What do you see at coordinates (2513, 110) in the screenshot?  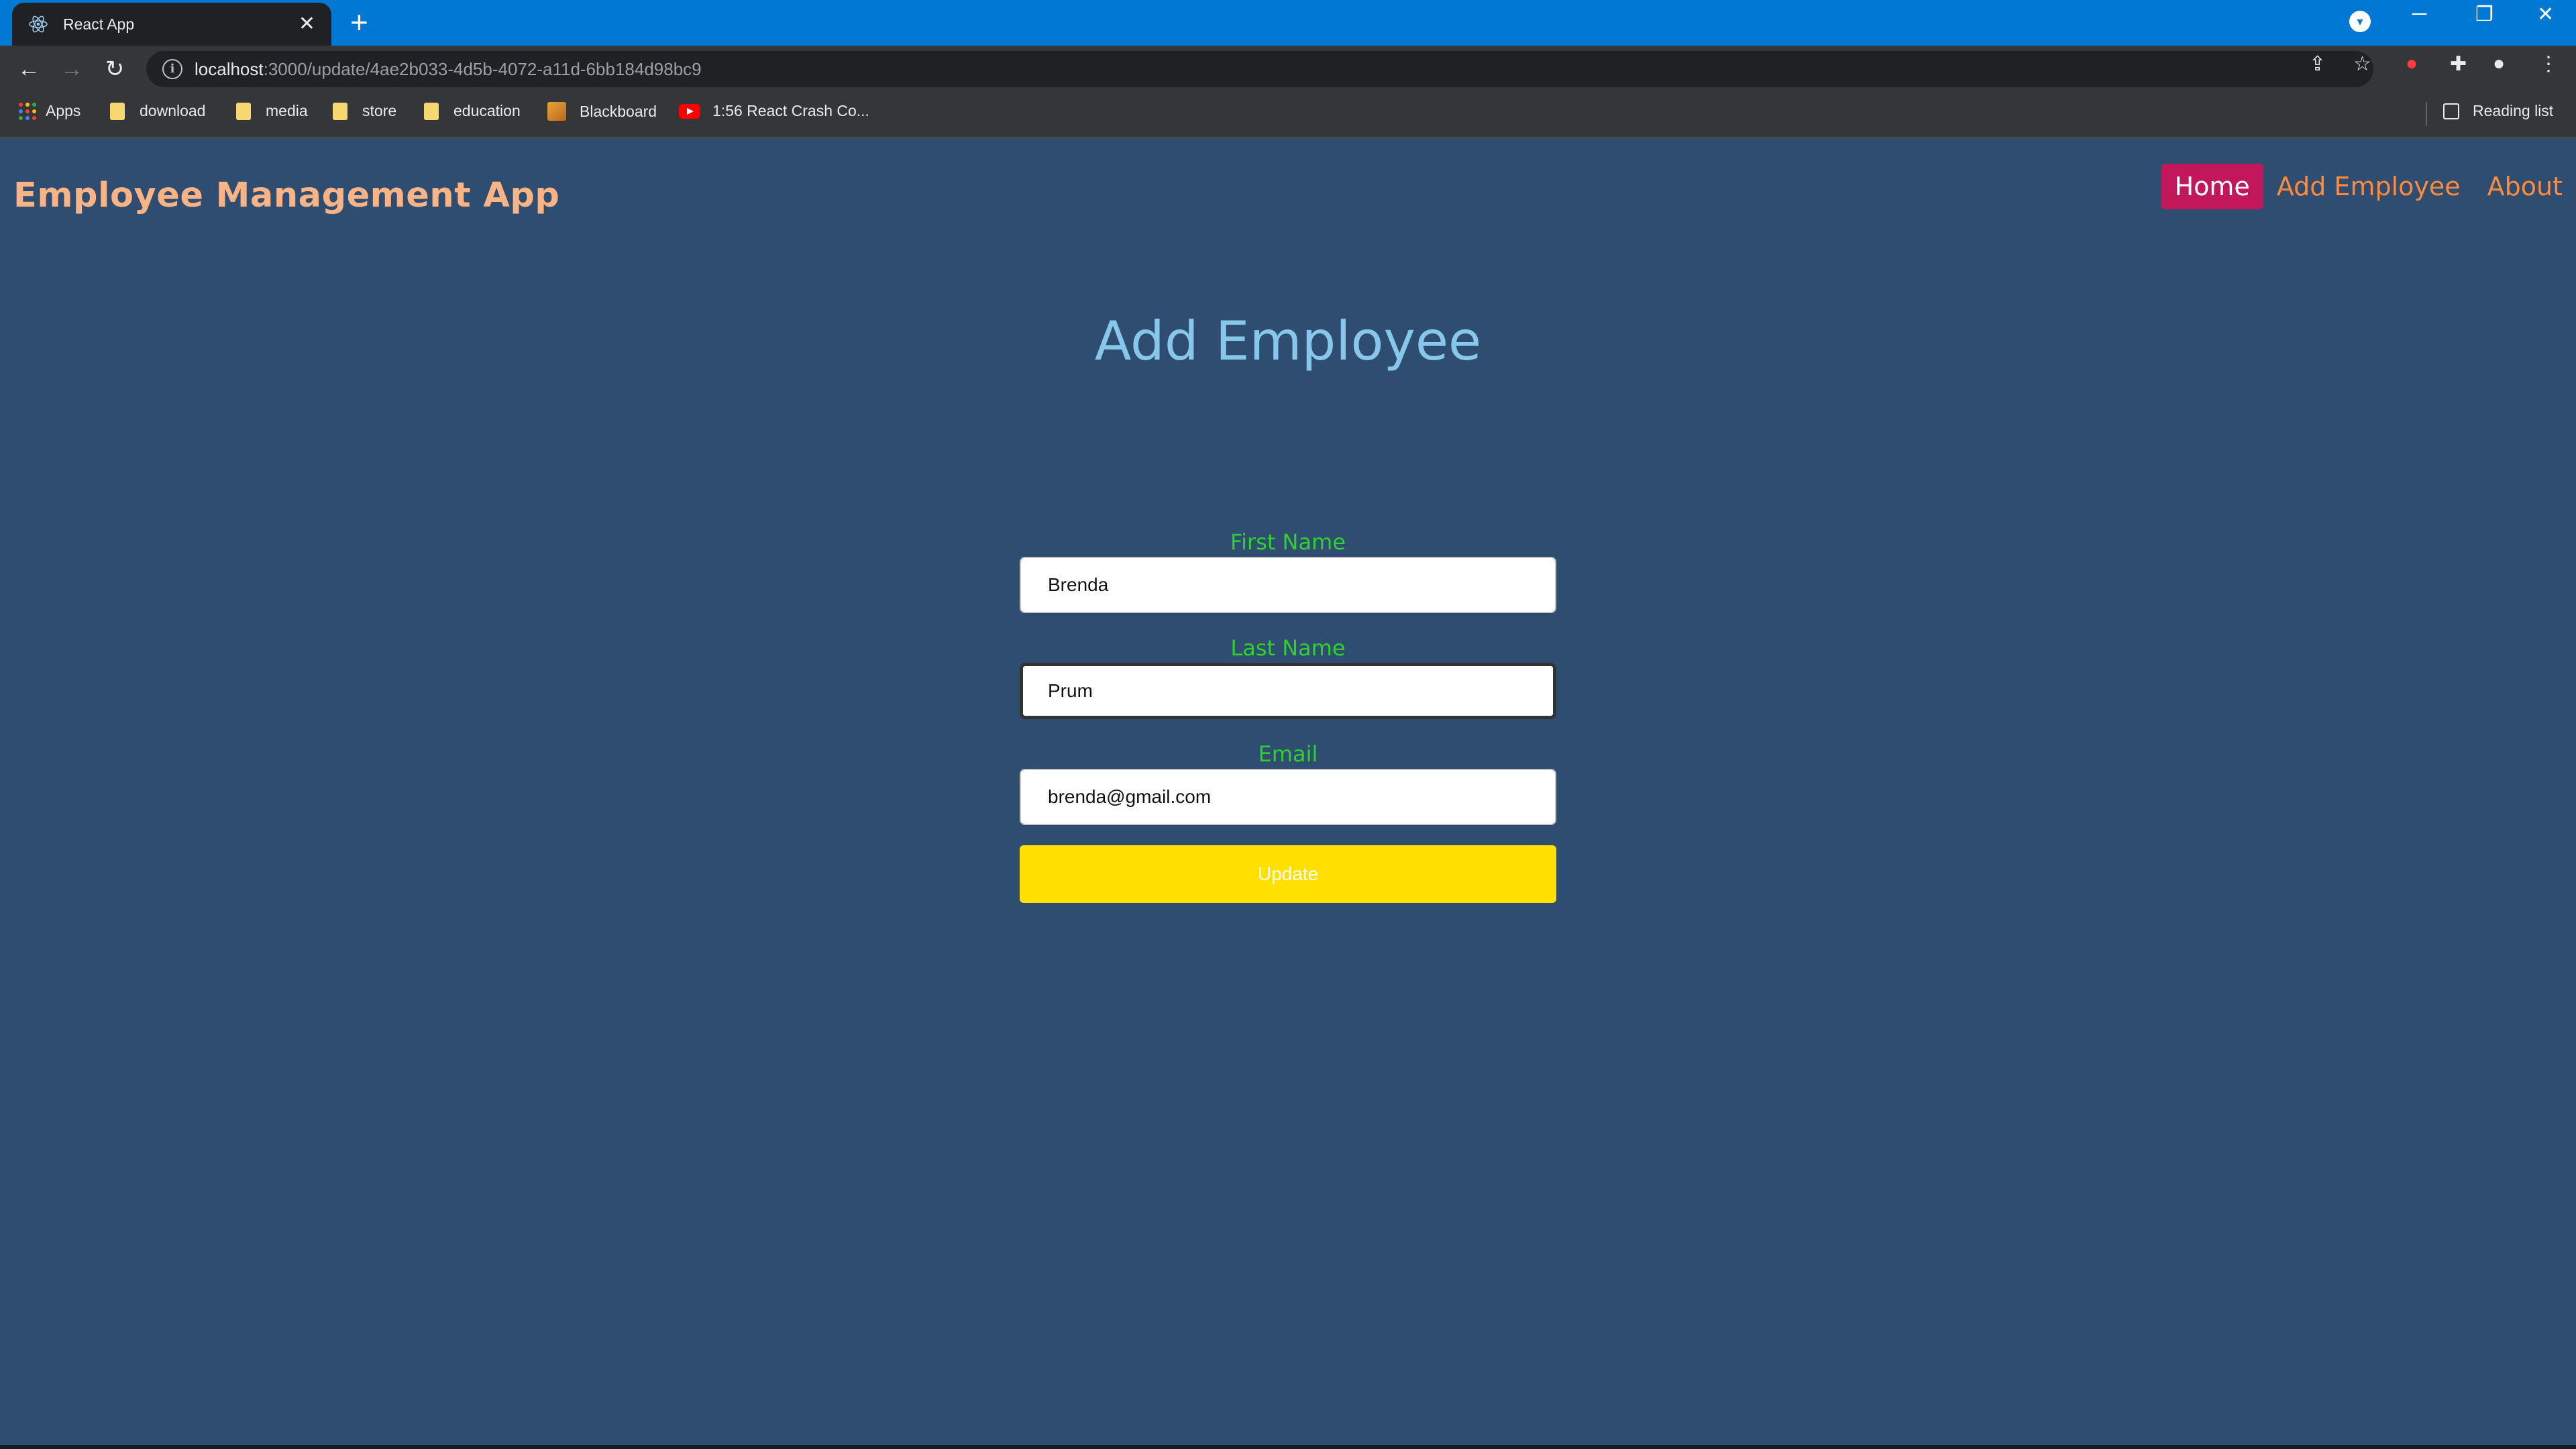 I see `reading-list-label: Reading list` at bounding box center [2513, 110].